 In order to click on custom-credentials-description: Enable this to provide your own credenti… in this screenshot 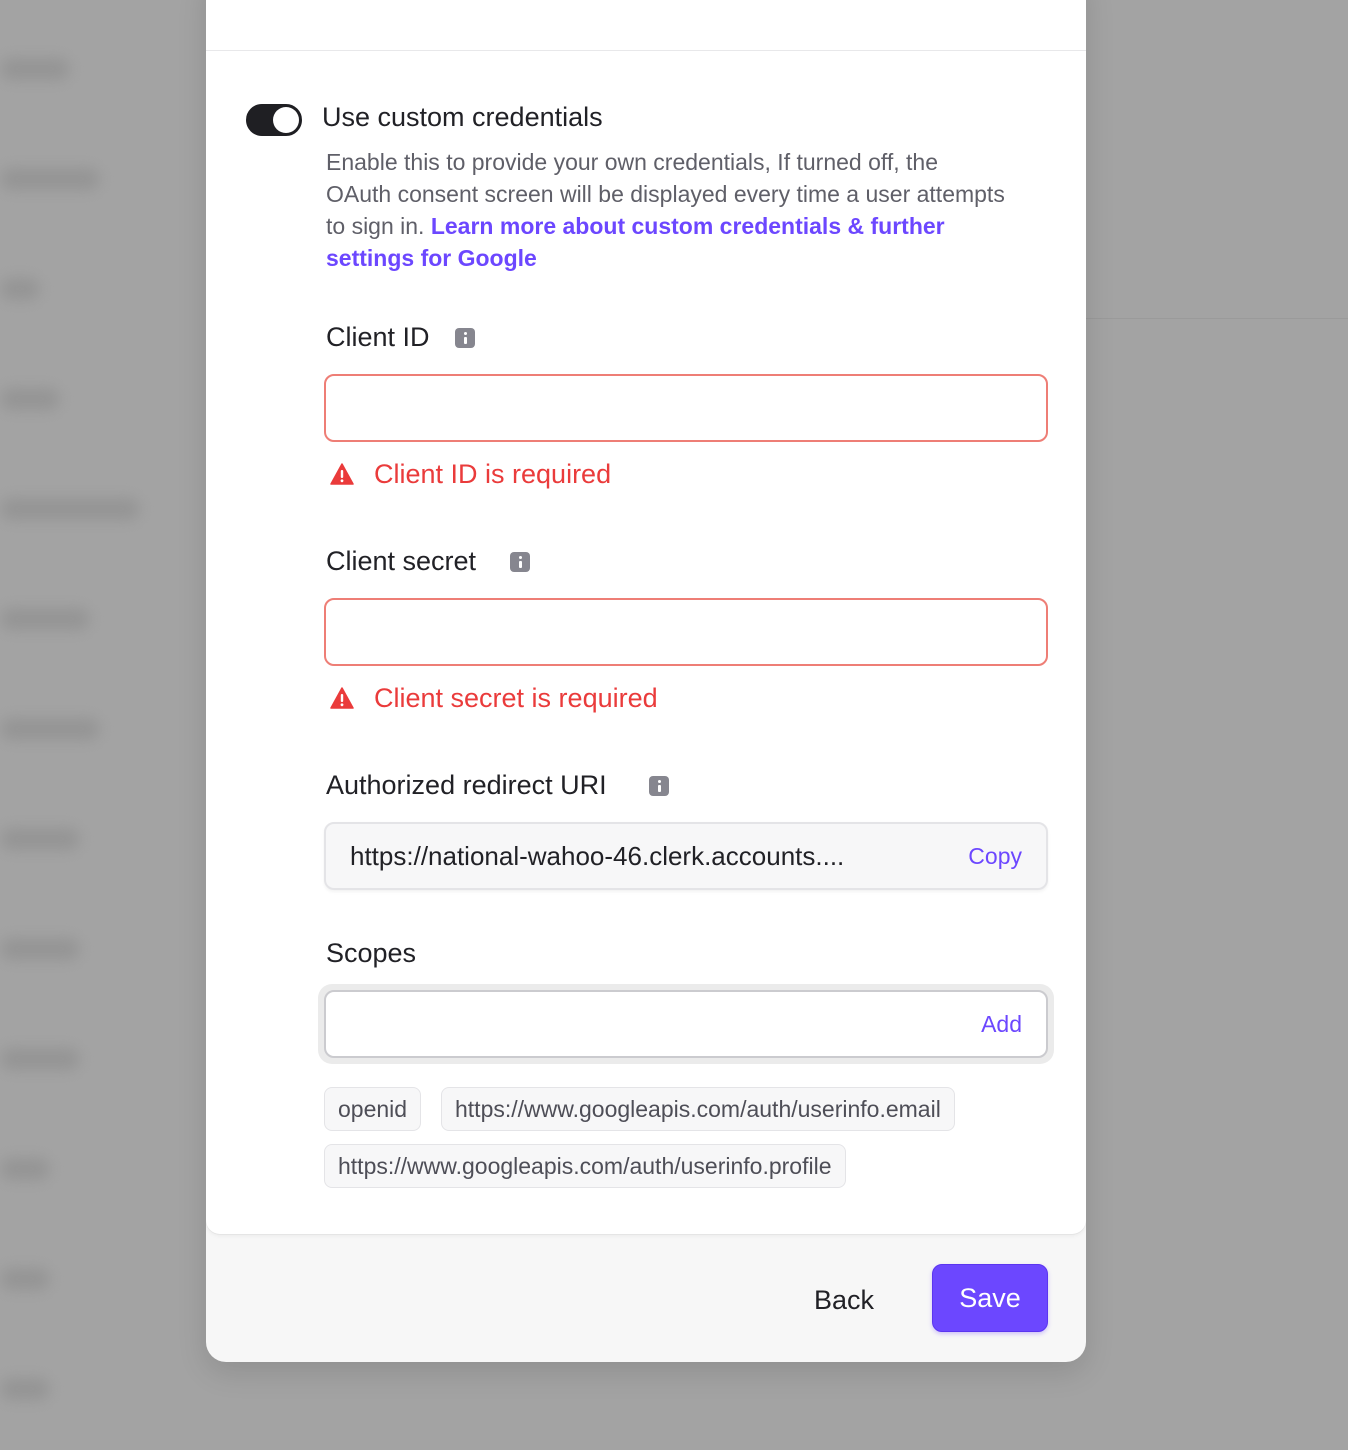, I will do `click(666, 210)`.